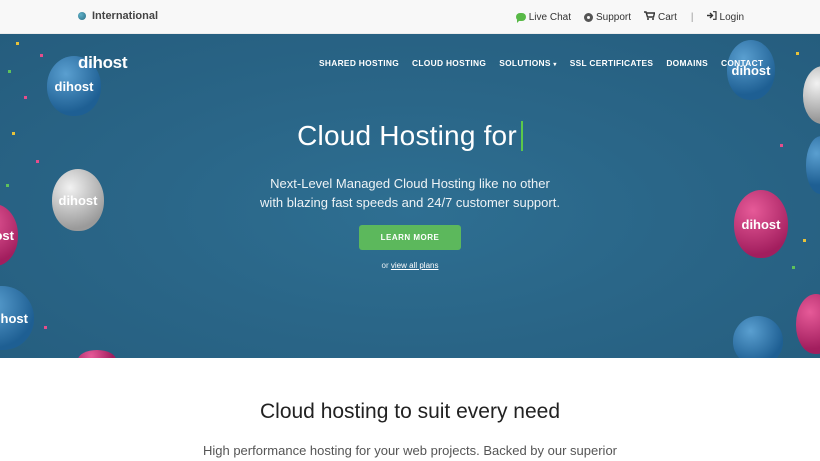 This screenshot has width=820, height=461. I want to click on nav-shared-hosting: SHARED HOSTING, so click(359, 63).